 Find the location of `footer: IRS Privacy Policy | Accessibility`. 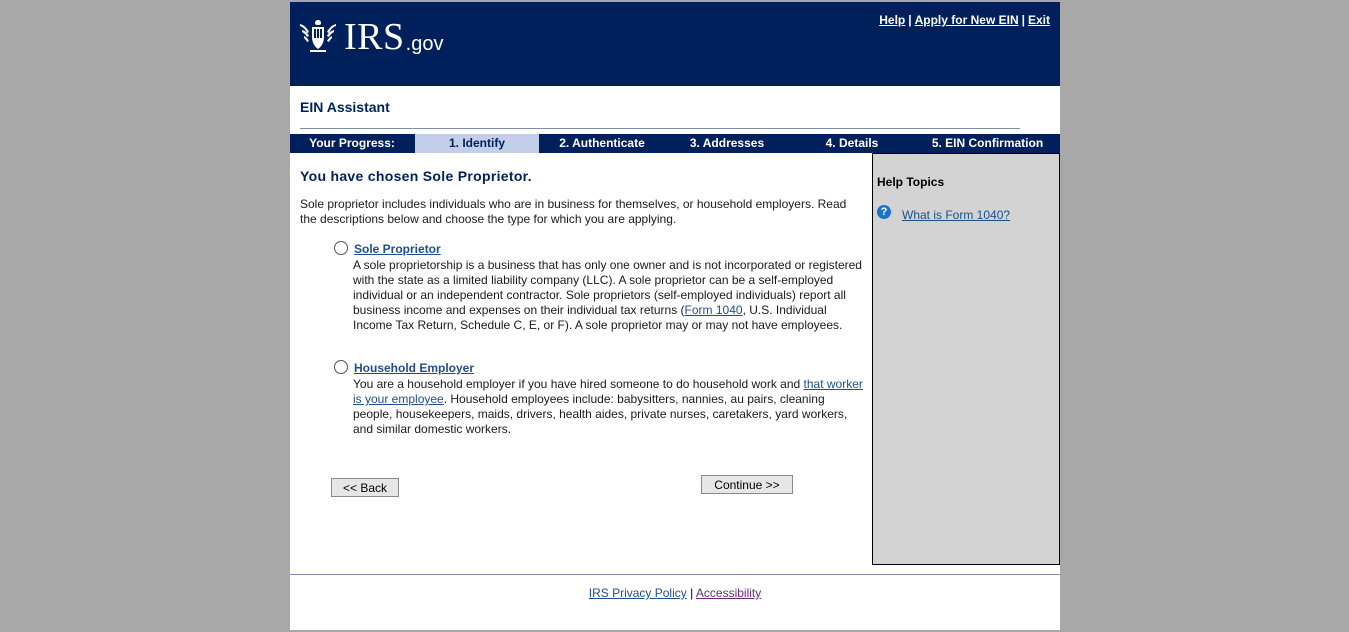

footer: IRS Privacy Policy | Accessibility is located at coordinates (675, 593).